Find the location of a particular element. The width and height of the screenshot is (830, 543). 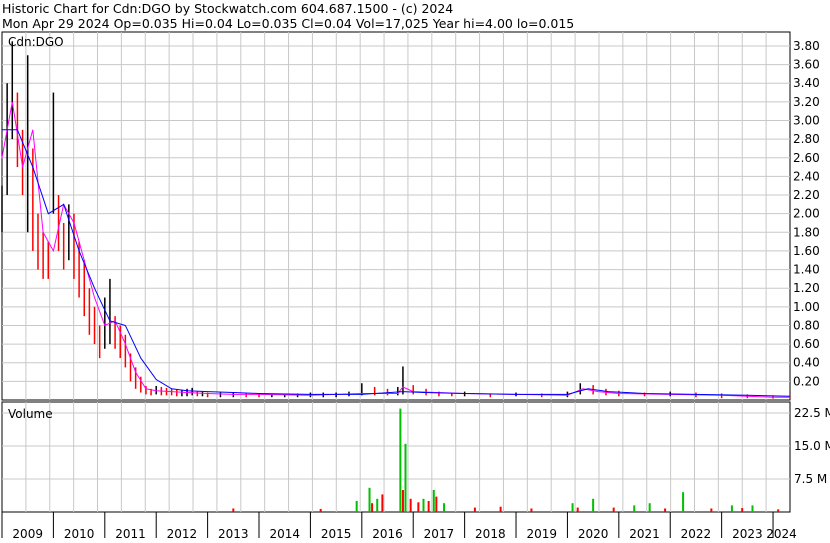

price-y-tick-label: 0.40 is located at coordinates (806, 363).